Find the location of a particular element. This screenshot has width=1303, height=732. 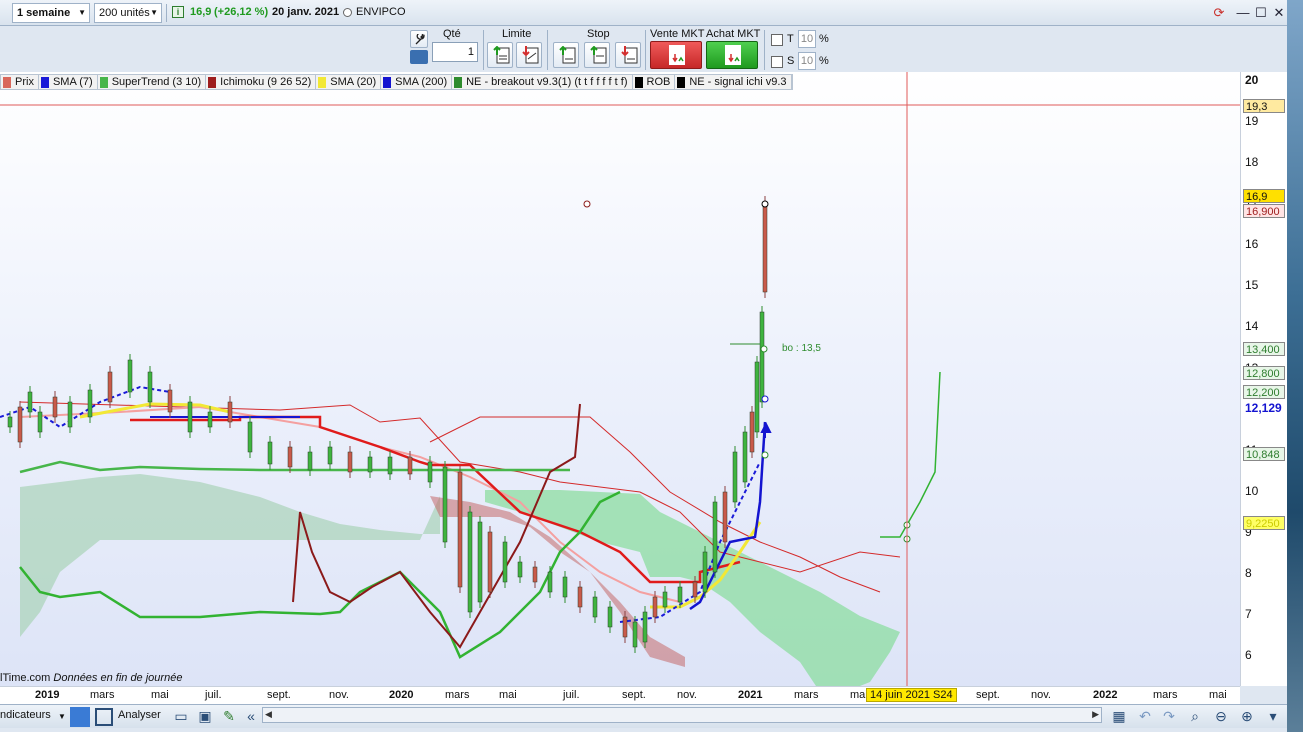

scroll-start-icon: « is located at coordinates (251, 716).